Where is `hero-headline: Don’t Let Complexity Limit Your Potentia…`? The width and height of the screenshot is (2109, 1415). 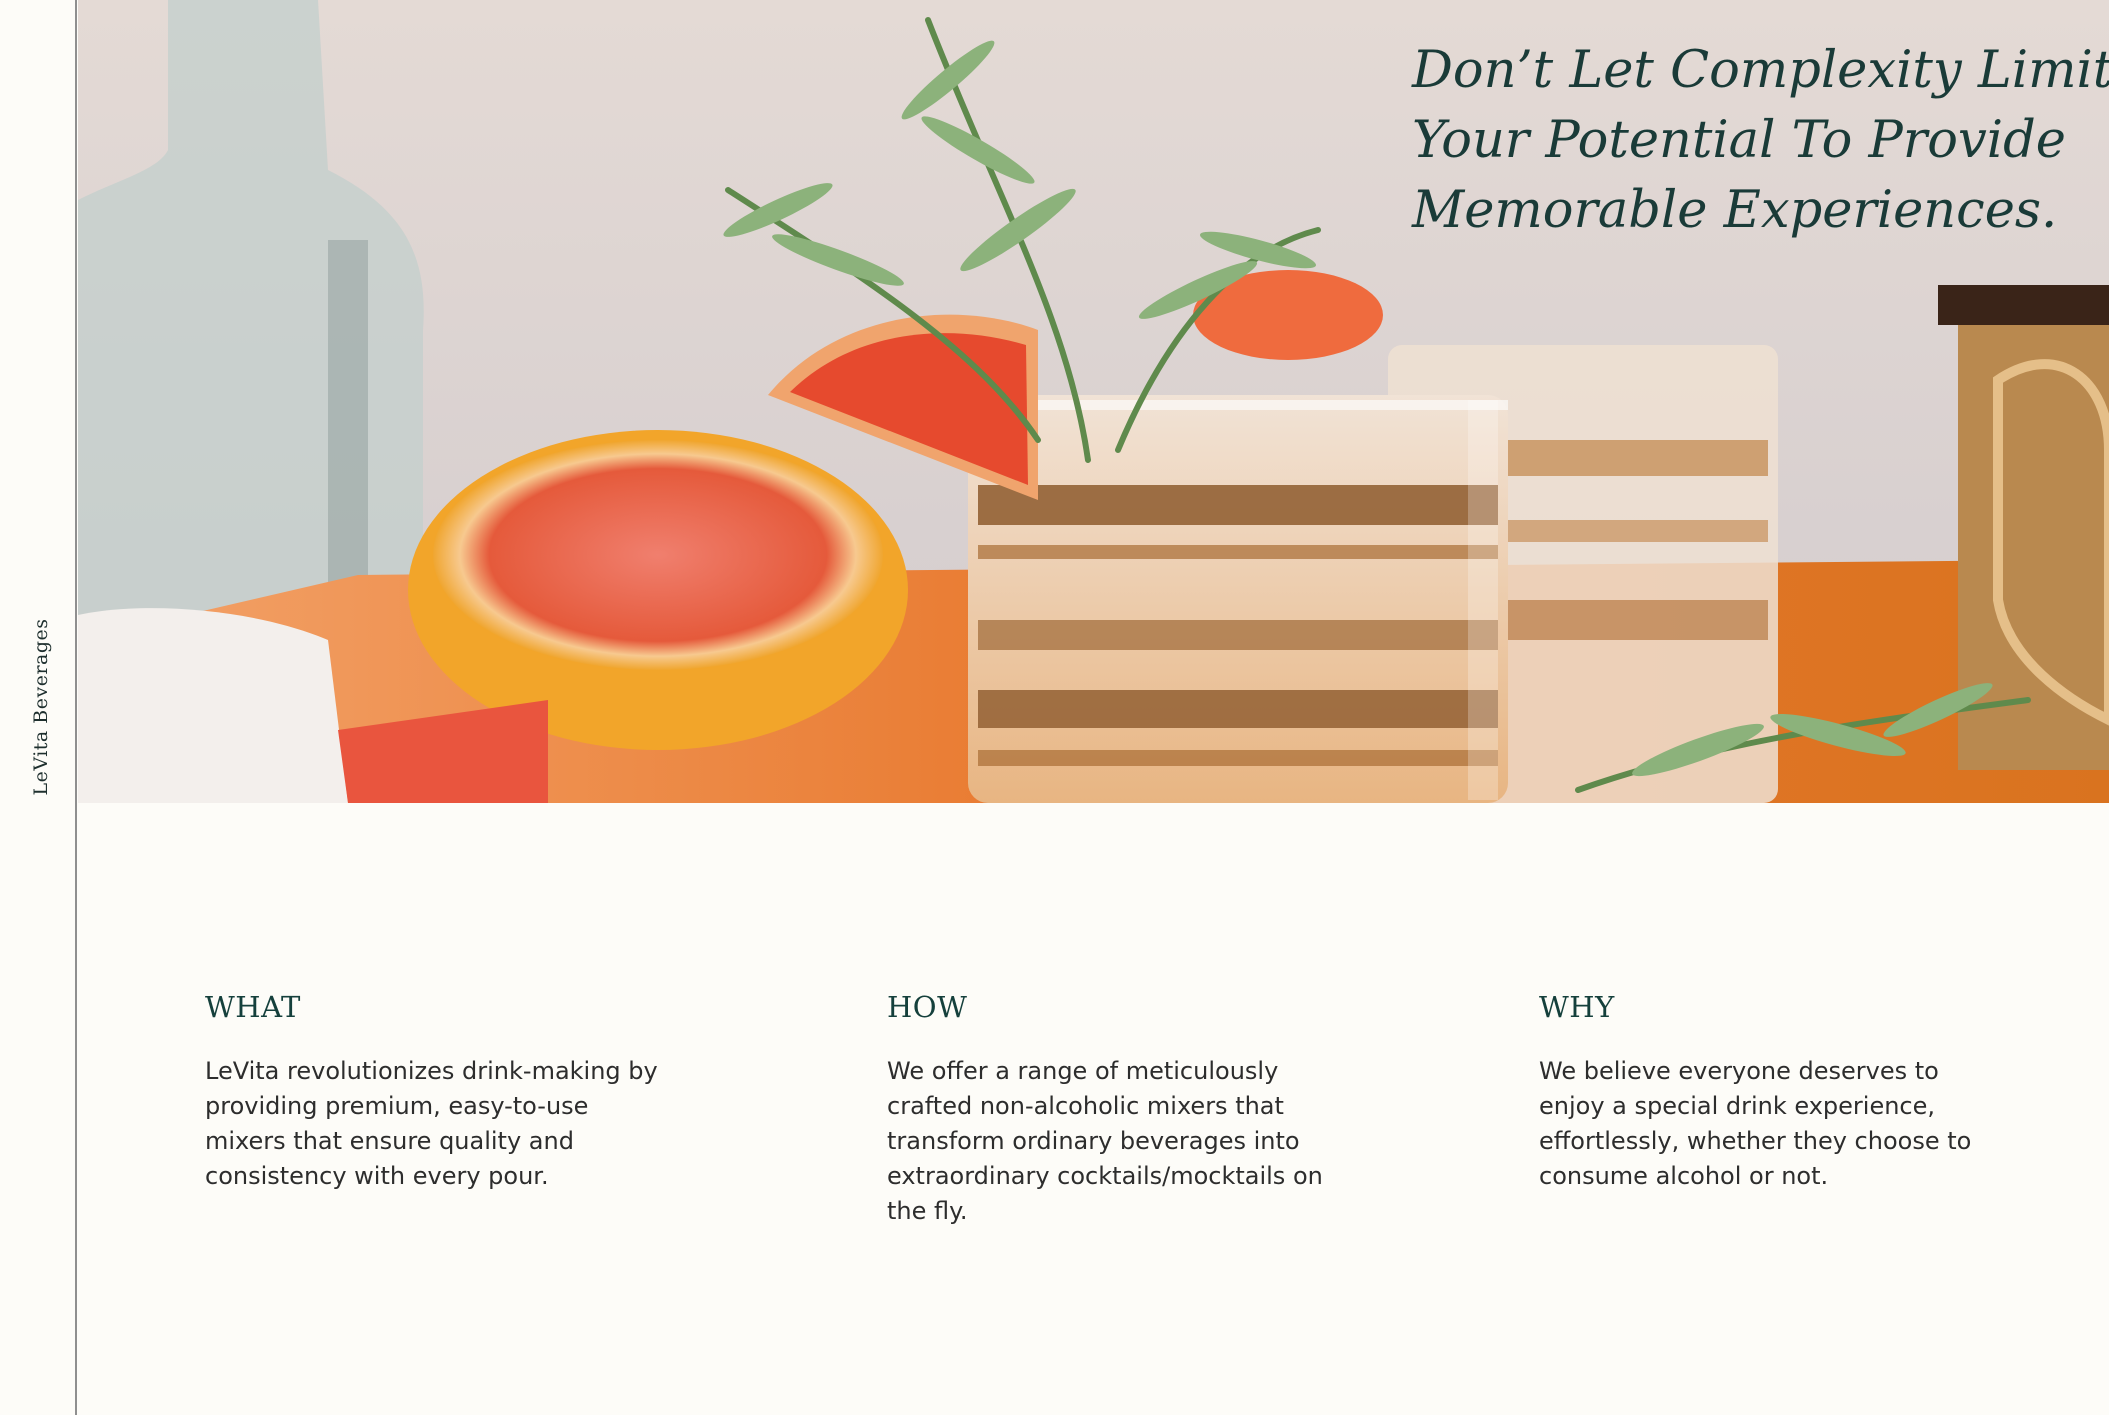
hero-headline: Don’t Let Complexity Limit Your Potentia… is located at coordinates (1760, 140).